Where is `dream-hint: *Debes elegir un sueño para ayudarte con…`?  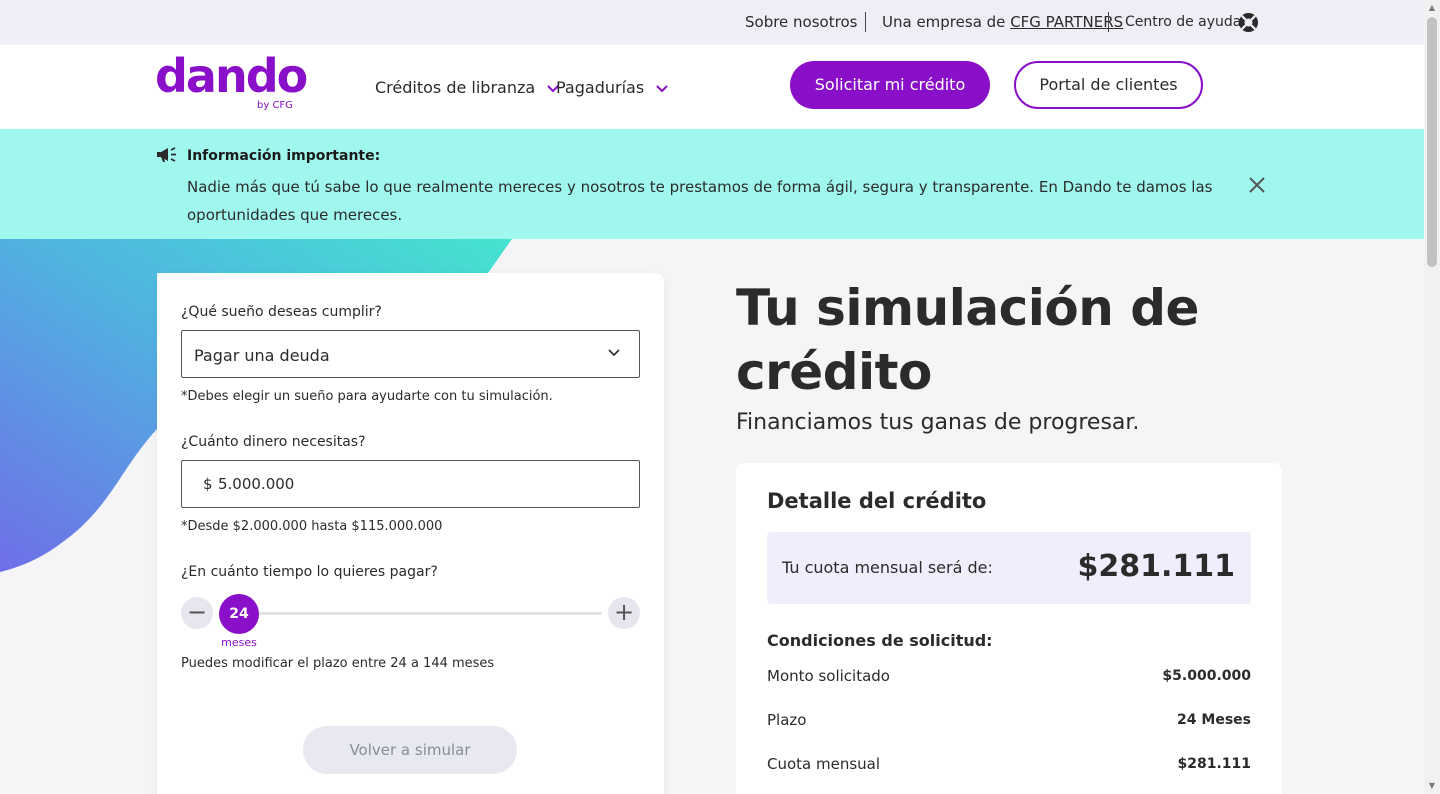
dream-hint: *Debes elegir un sueño para ayudarte con… is located at coordinates (367, 396).